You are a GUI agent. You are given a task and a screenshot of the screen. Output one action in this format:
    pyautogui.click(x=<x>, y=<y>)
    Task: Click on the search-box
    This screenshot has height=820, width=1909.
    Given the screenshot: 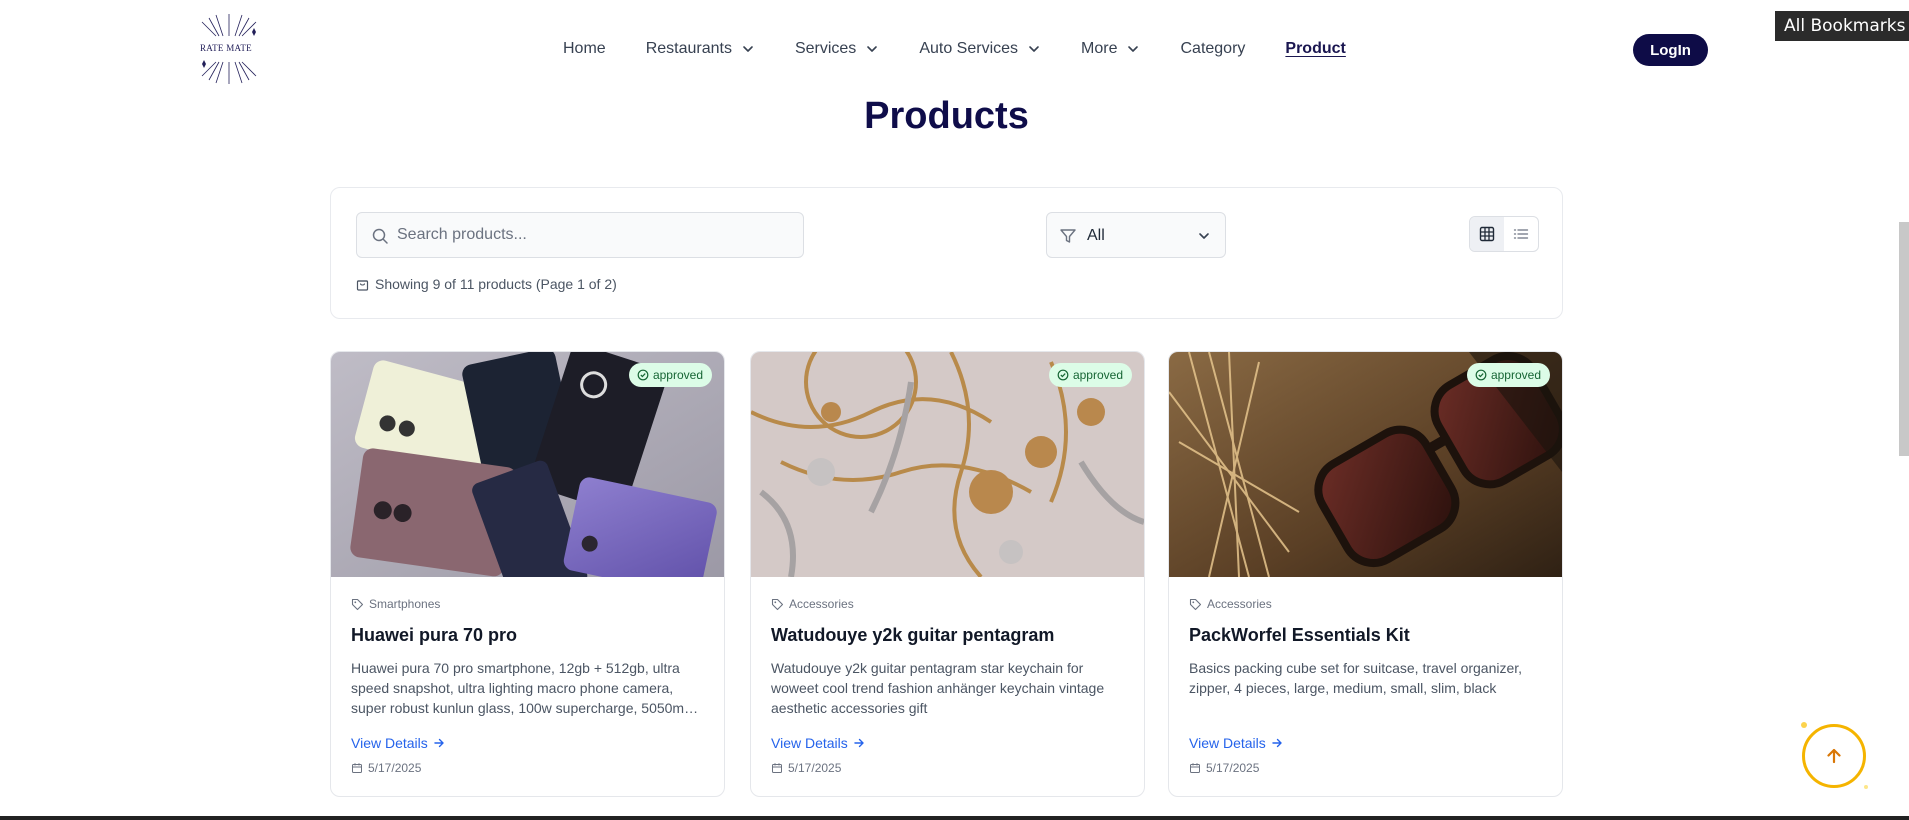 What is the action you would take?
    pyautogui.click(x=580, y=235)
    